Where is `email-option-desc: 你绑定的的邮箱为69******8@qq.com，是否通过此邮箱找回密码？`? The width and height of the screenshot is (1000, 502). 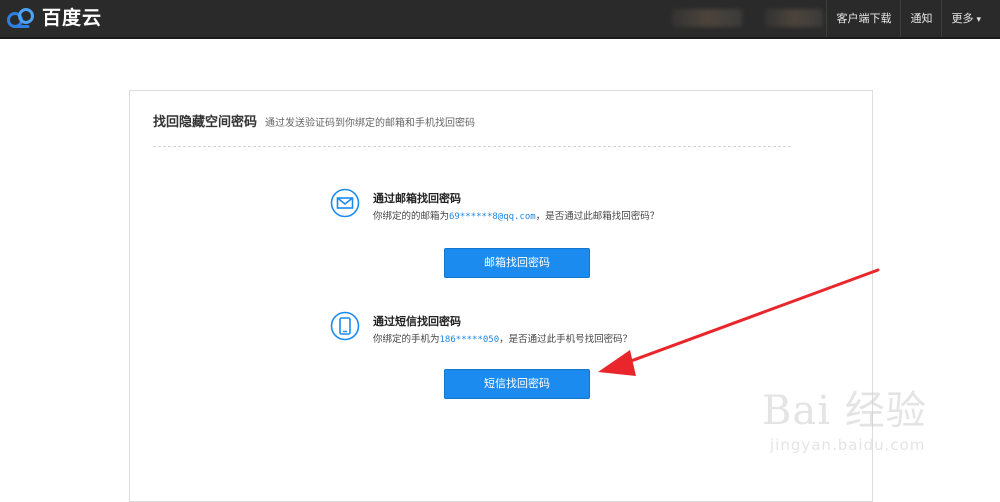 email-option-desc: 你绑定的的邮箱为69******8@qq.com，是否通过此邮箱找回密码？ is located at coordinates (516, 215).